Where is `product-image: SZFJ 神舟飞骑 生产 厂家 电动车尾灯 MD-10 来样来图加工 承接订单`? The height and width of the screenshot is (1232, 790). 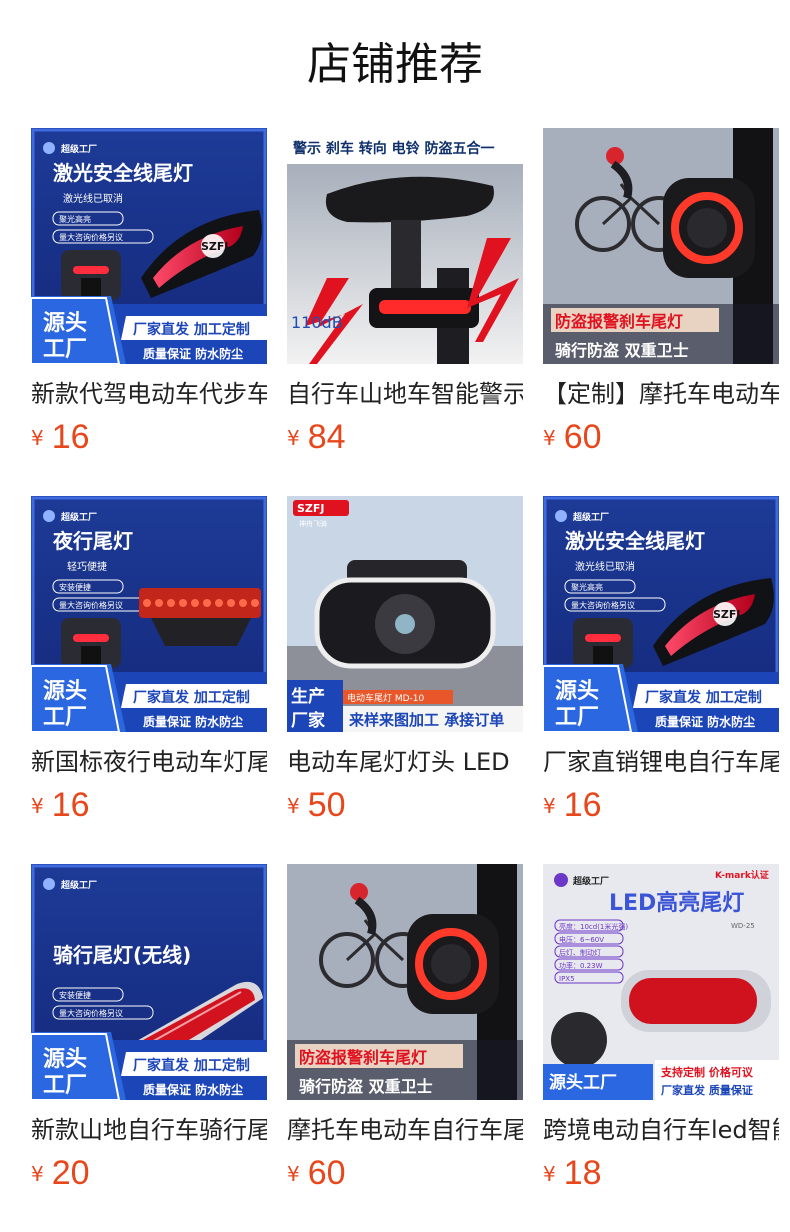 product-image: SZFJ 神舟飞骑 生产 厂家 电动车尾灯 MD-10 来样来图加工 承接订单 is located at coordinates (405, 614).